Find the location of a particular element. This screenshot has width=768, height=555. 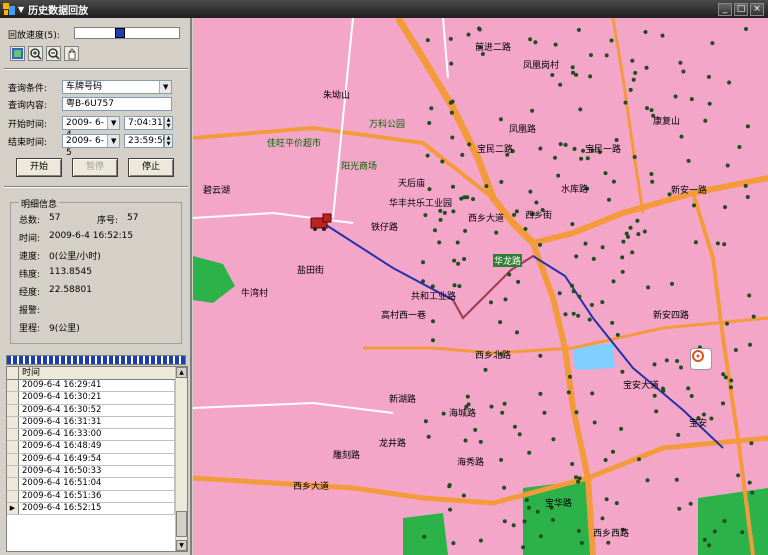

start-label: 开始时间: is located at coordinates (28, 124).